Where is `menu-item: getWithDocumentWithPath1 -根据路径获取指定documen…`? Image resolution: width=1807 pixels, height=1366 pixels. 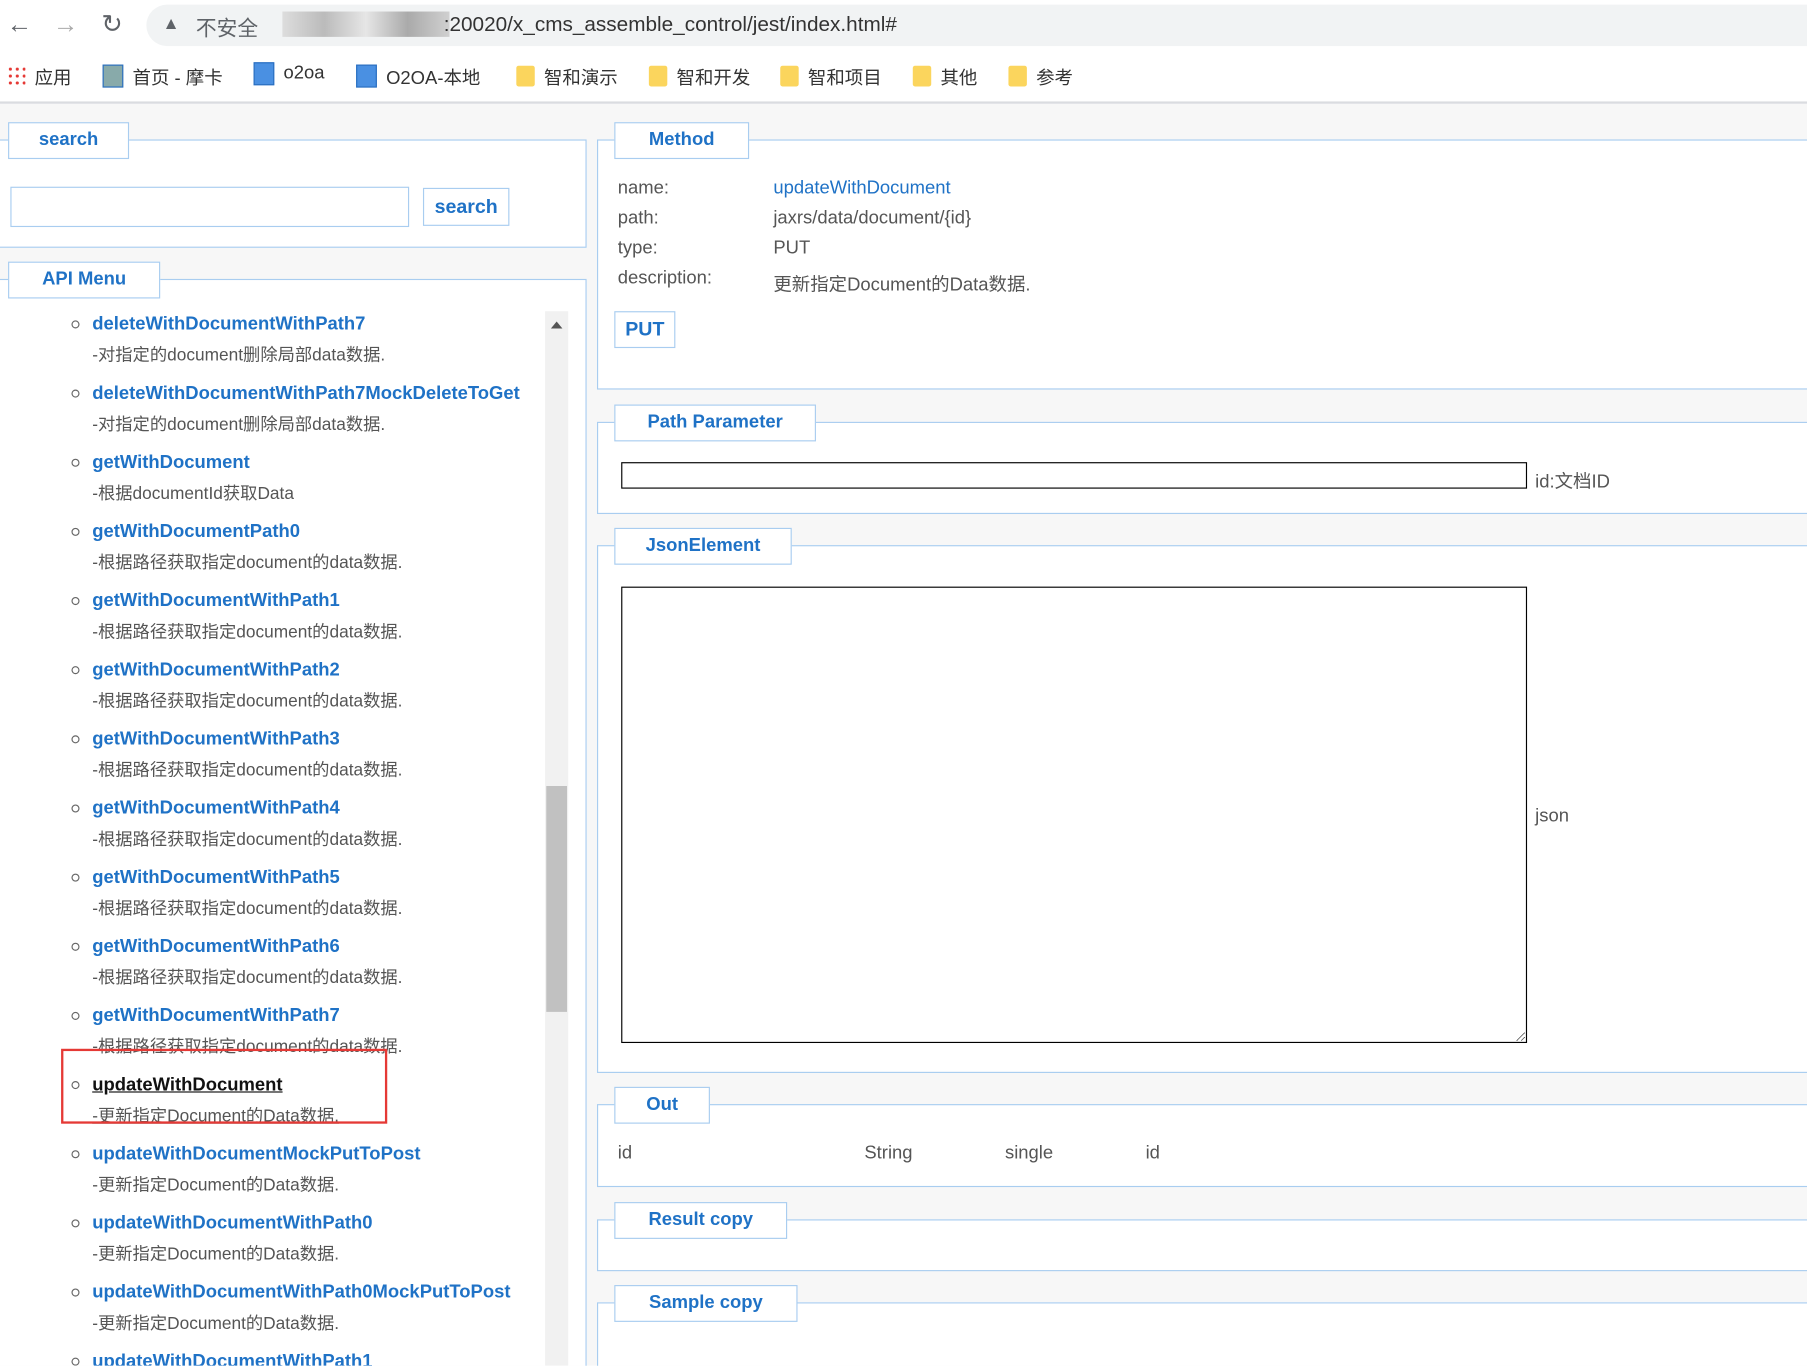 menu-item: getWithDocumentWithPath1 -根据路径获取指定documen… is located at coordinates (272, 627).